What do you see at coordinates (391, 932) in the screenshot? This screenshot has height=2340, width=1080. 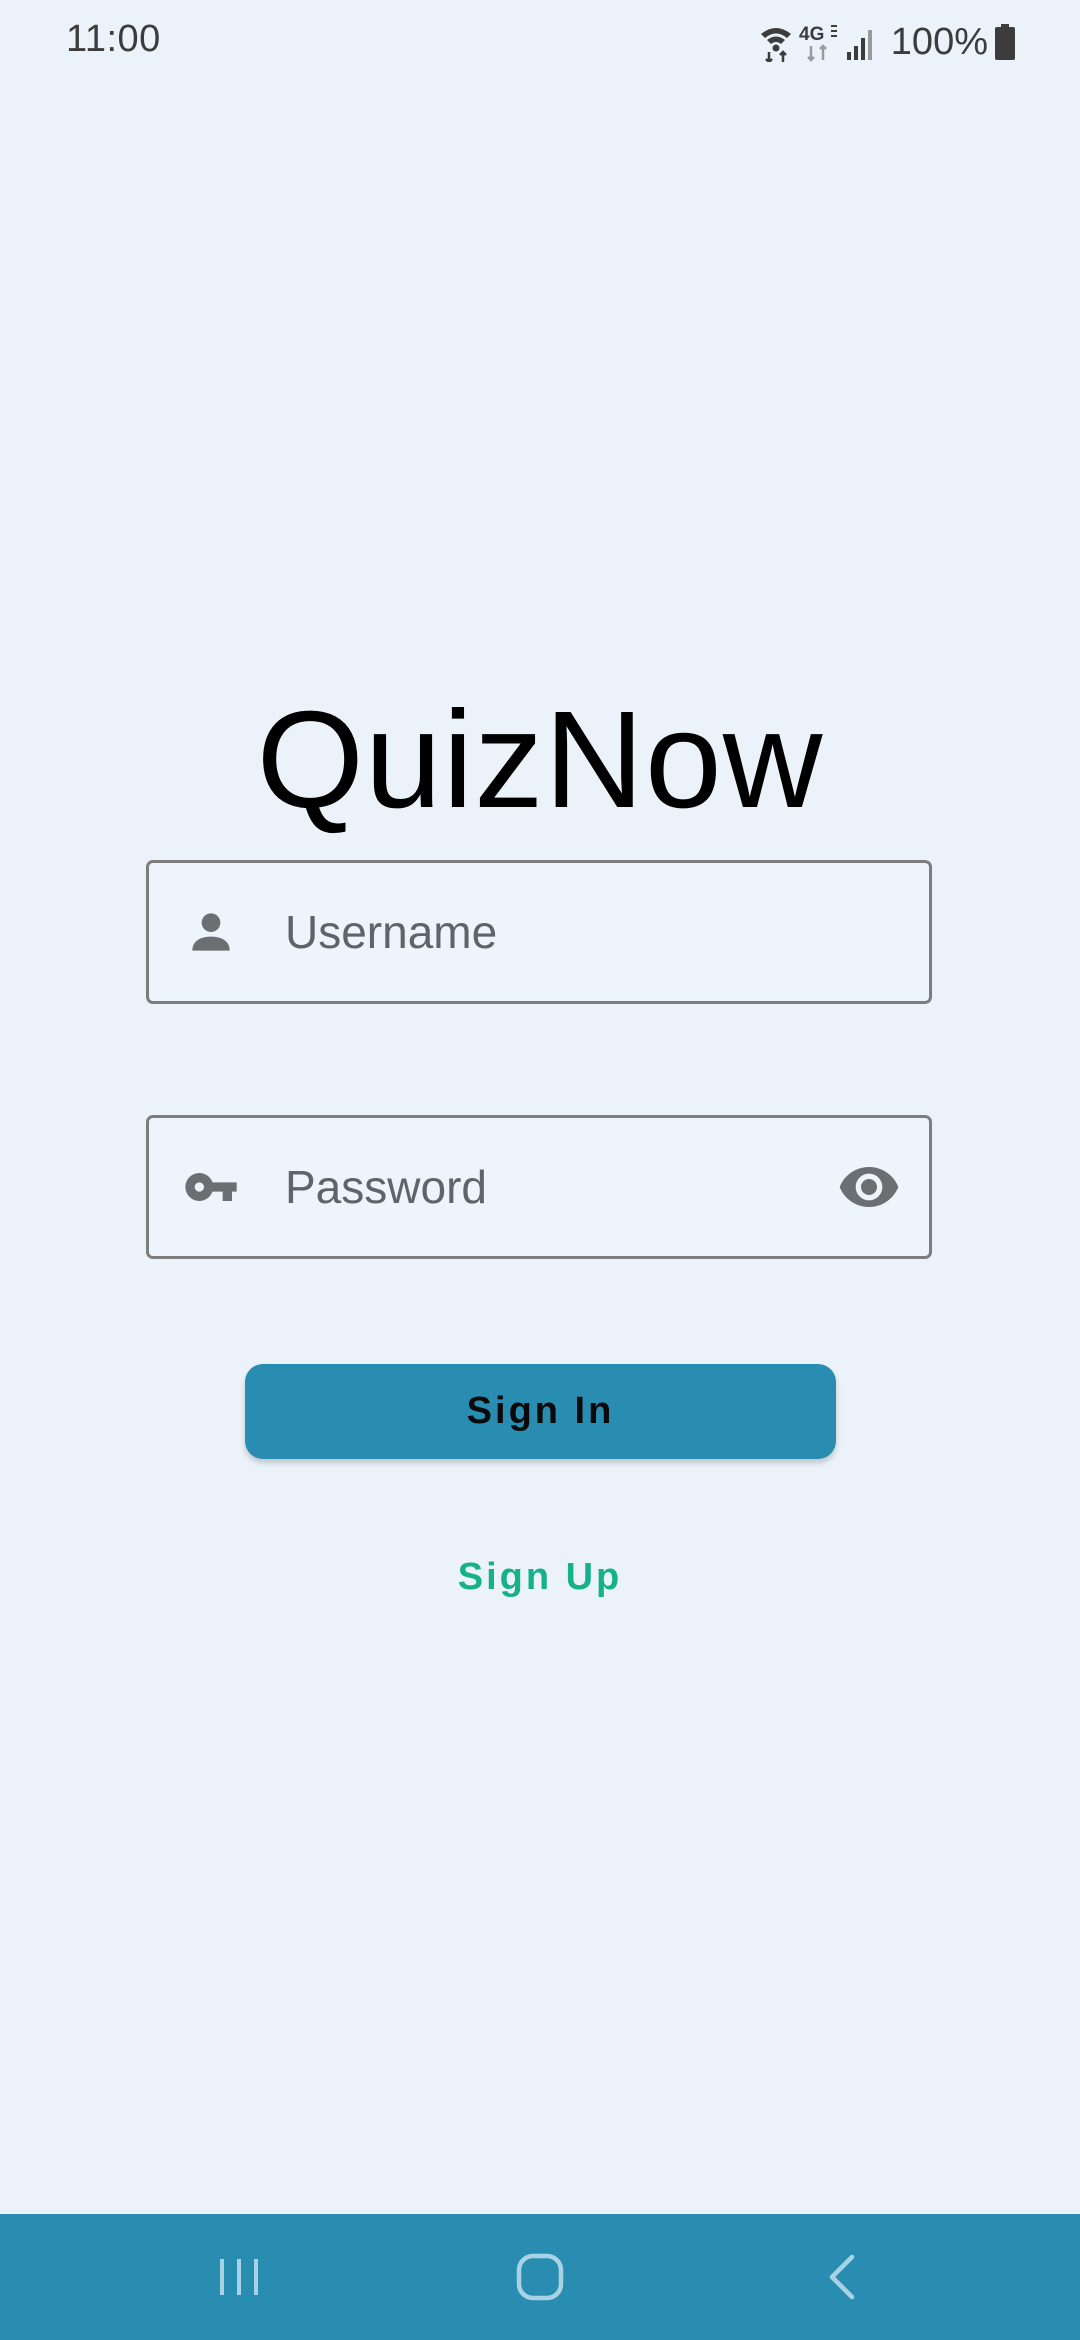 I see `username-placeholder: Username` at bounding box center [391, 932].